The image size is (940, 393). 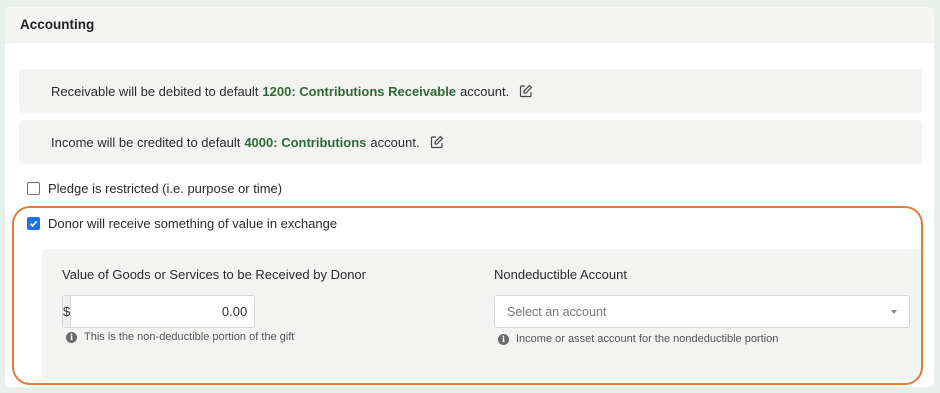 I want to click on section-title: Accounting, so click(x=469, y=25).